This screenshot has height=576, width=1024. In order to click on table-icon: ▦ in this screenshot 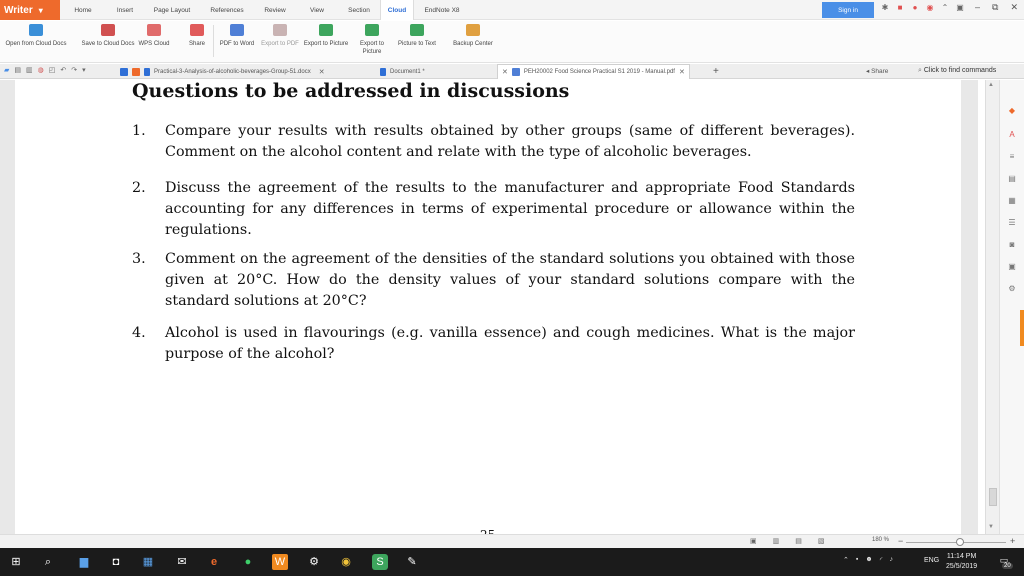, I will do `click(1012, 201)`.